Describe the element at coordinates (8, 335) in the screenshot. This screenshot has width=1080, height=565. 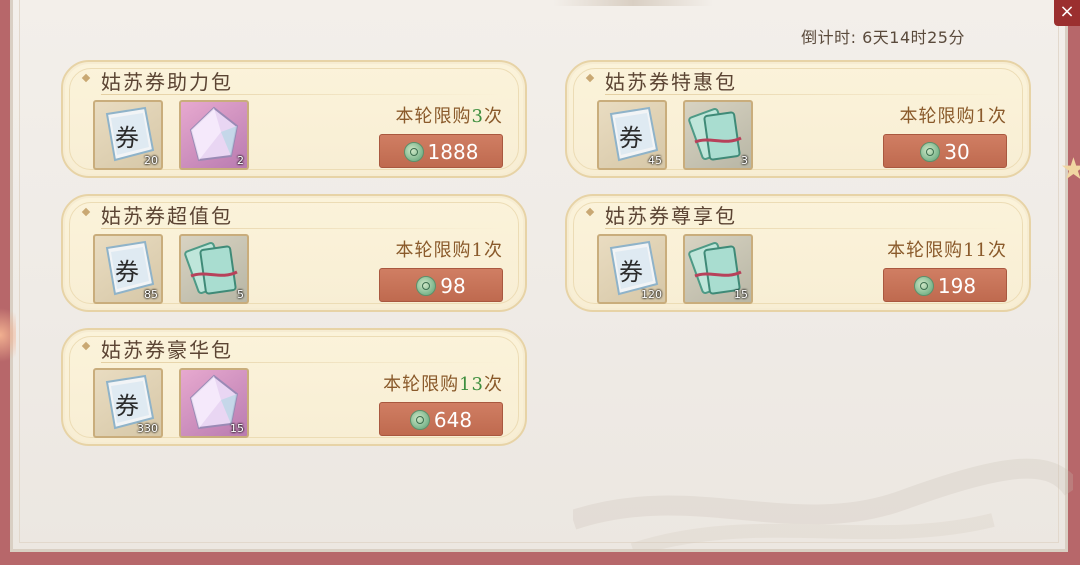
I see `left-glow-decoration` at that location.